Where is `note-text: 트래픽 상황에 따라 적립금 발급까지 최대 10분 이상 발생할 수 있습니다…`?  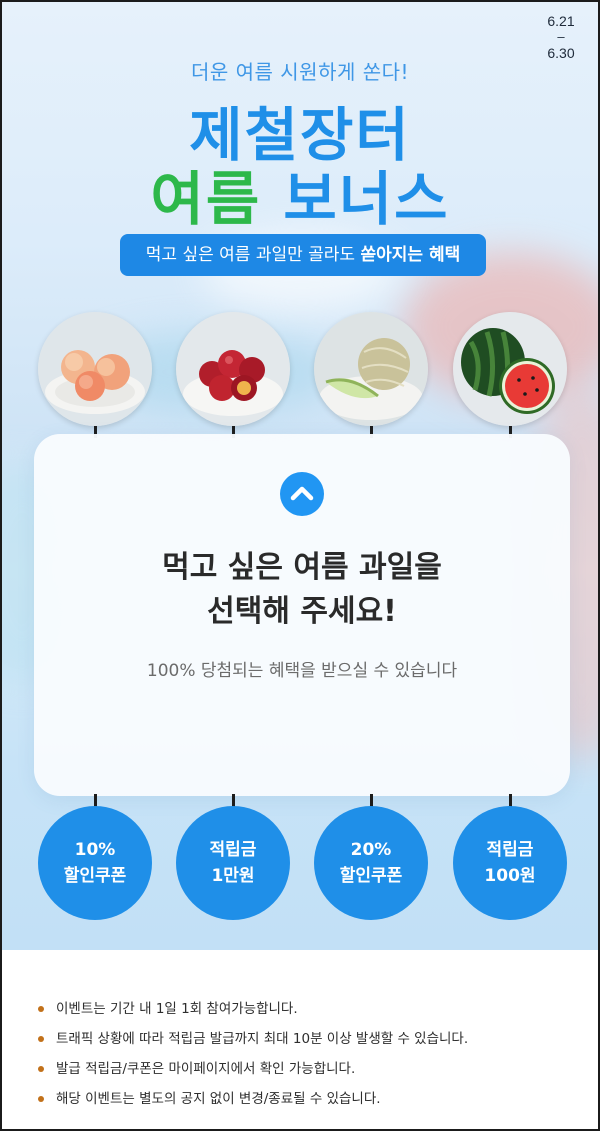
note-text: 트래픽 상황에 따라 적립금 발급까지 최대 10분 이상 발생할 수 있습니다… is located at coordinates (262, 1039).